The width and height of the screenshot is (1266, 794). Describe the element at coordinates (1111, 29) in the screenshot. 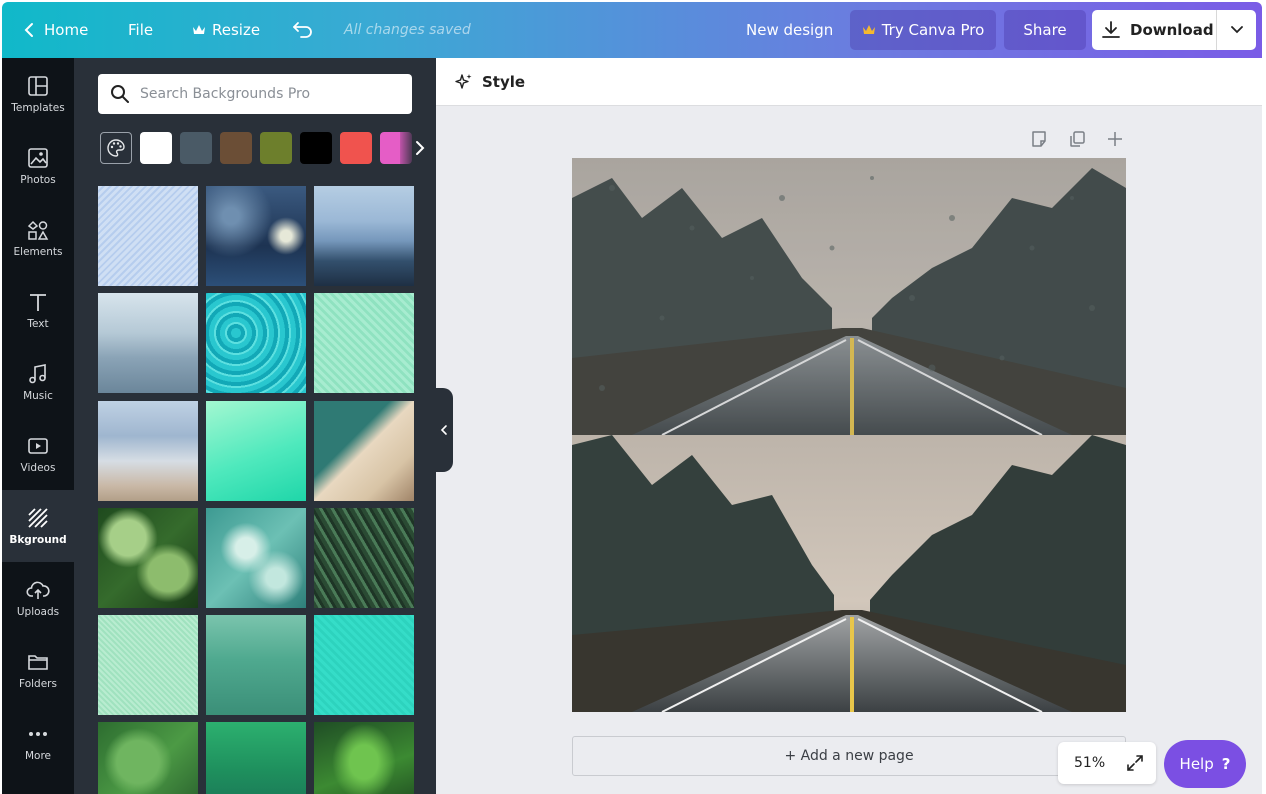

I see `download-icon` at that location.